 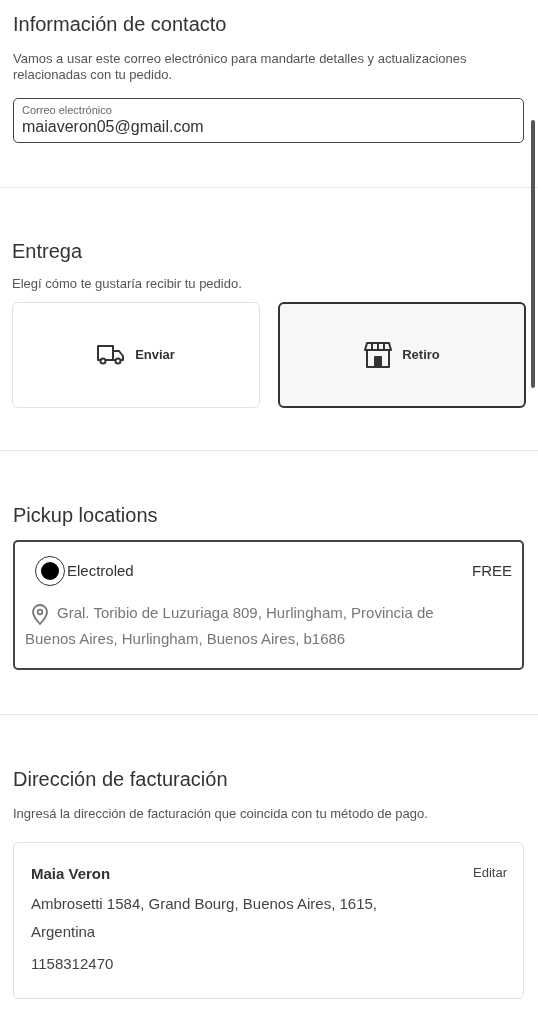 What do you see at coordinates (127, 284) in the screenshot?
I see `section-description: Elegí cómo te gustaría recibir tu pedido.` at bounding box center [127, 284].